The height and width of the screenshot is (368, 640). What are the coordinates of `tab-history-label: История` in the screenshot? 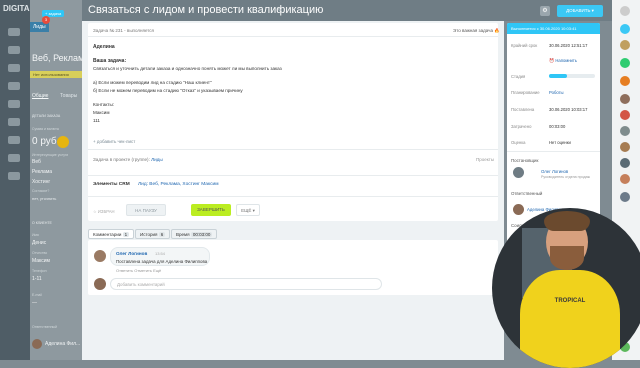 It's located at (149, 234).